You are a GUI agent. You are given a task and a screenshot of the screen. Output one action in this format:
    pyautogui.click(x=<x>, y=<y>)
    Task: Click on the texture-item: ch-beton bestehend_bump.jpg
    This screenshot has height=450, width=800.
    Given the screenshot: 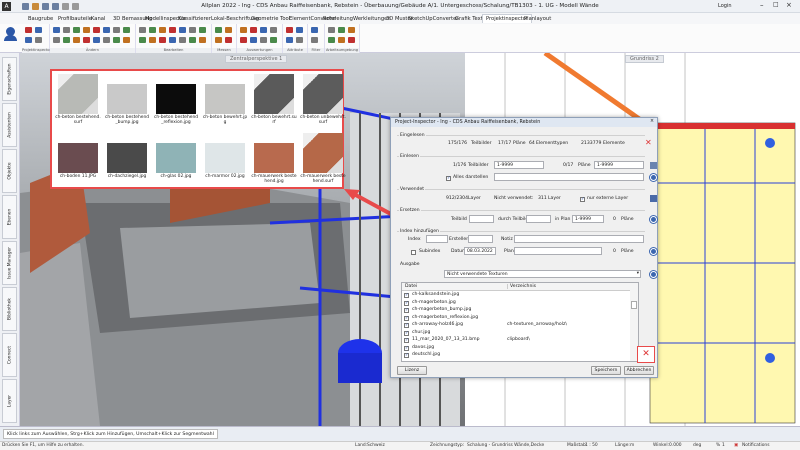 What is the action you would take?
    pyautogui.click(x=127, y=99)
    